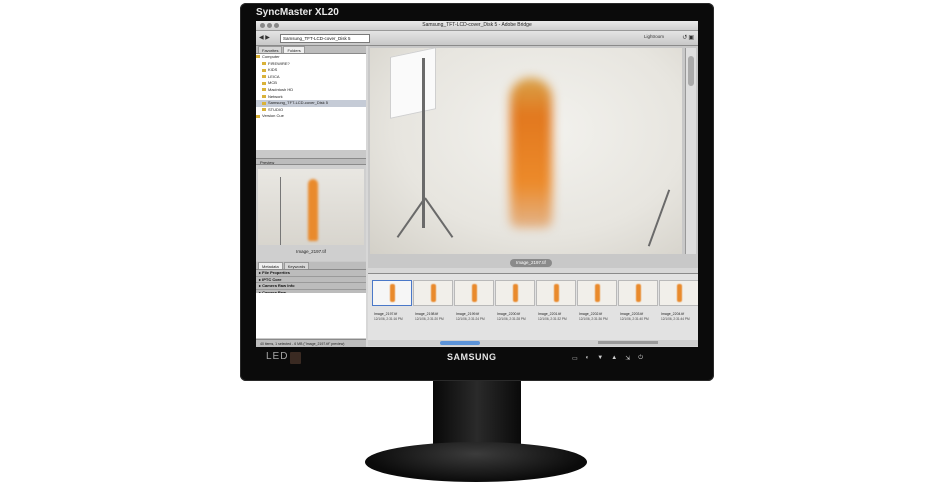 This screenshot has height=500, width=952. What do you see at coordinates (311, 57) in the screenshot?
I see `tree-item: Computer` at bounding box center [311, 57].